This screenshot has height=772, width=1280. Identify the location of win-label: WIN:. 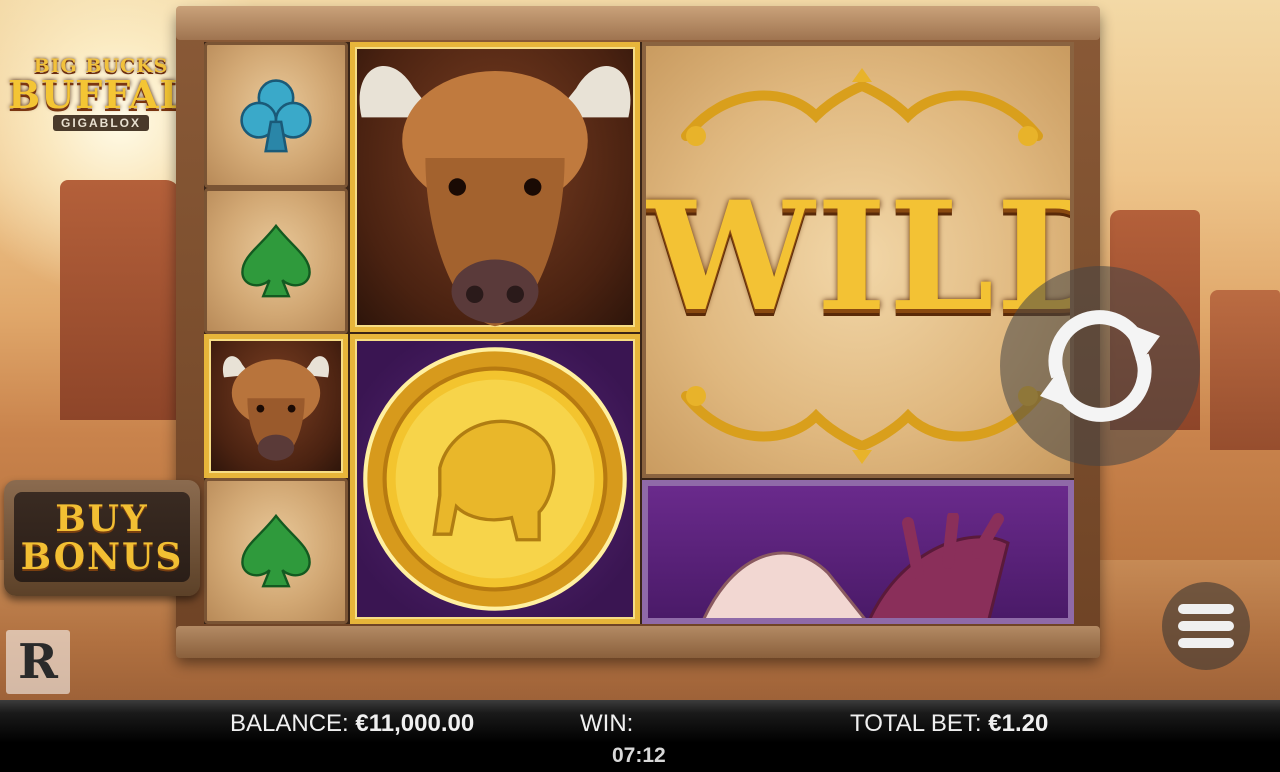
(607, 723).